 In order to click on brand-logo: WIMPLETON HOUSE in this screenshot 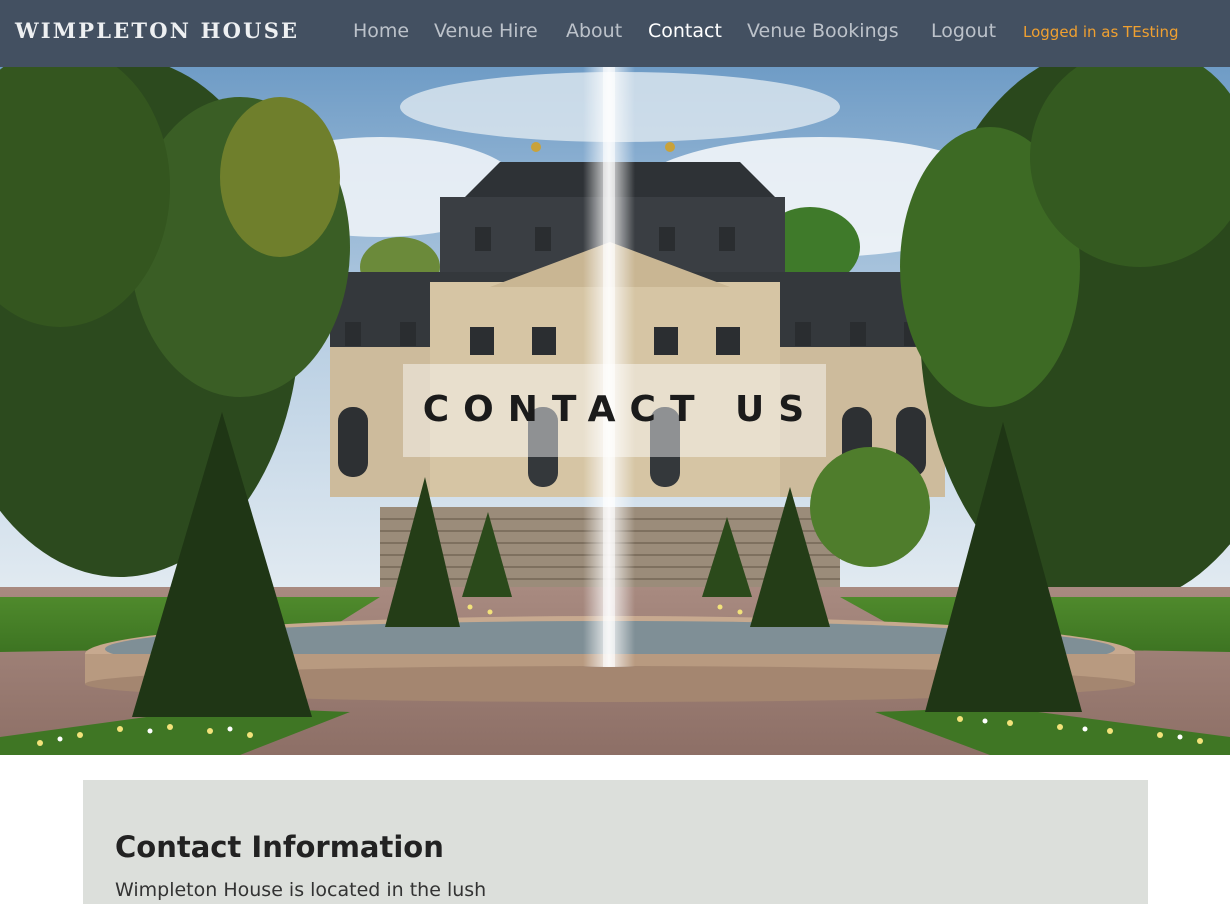, I will do `click(157, 30)`.